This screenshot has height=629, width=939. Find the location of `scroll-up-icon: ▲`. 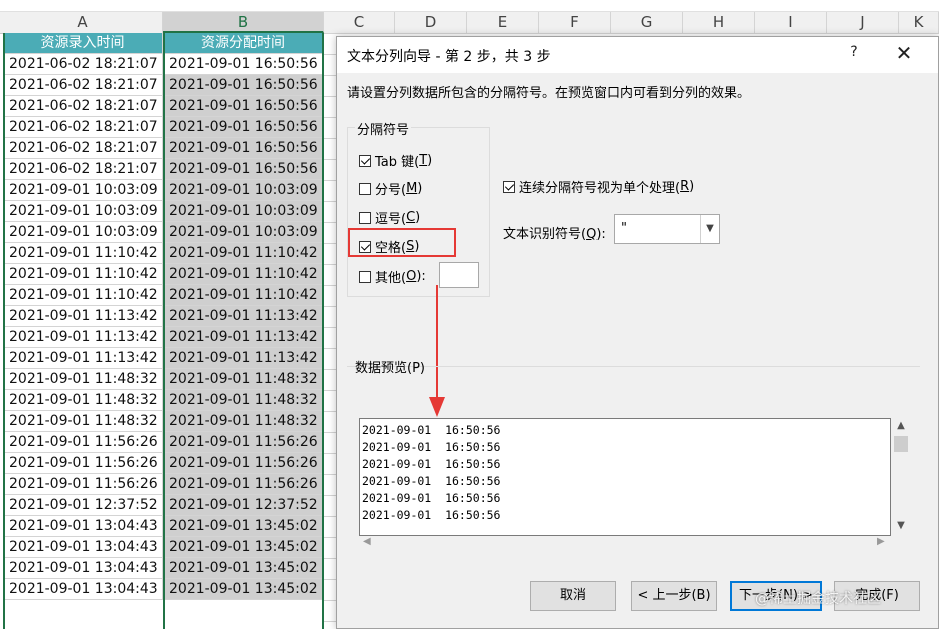

scroll-up-icon: ▲ is located at coordinates (901, 425).